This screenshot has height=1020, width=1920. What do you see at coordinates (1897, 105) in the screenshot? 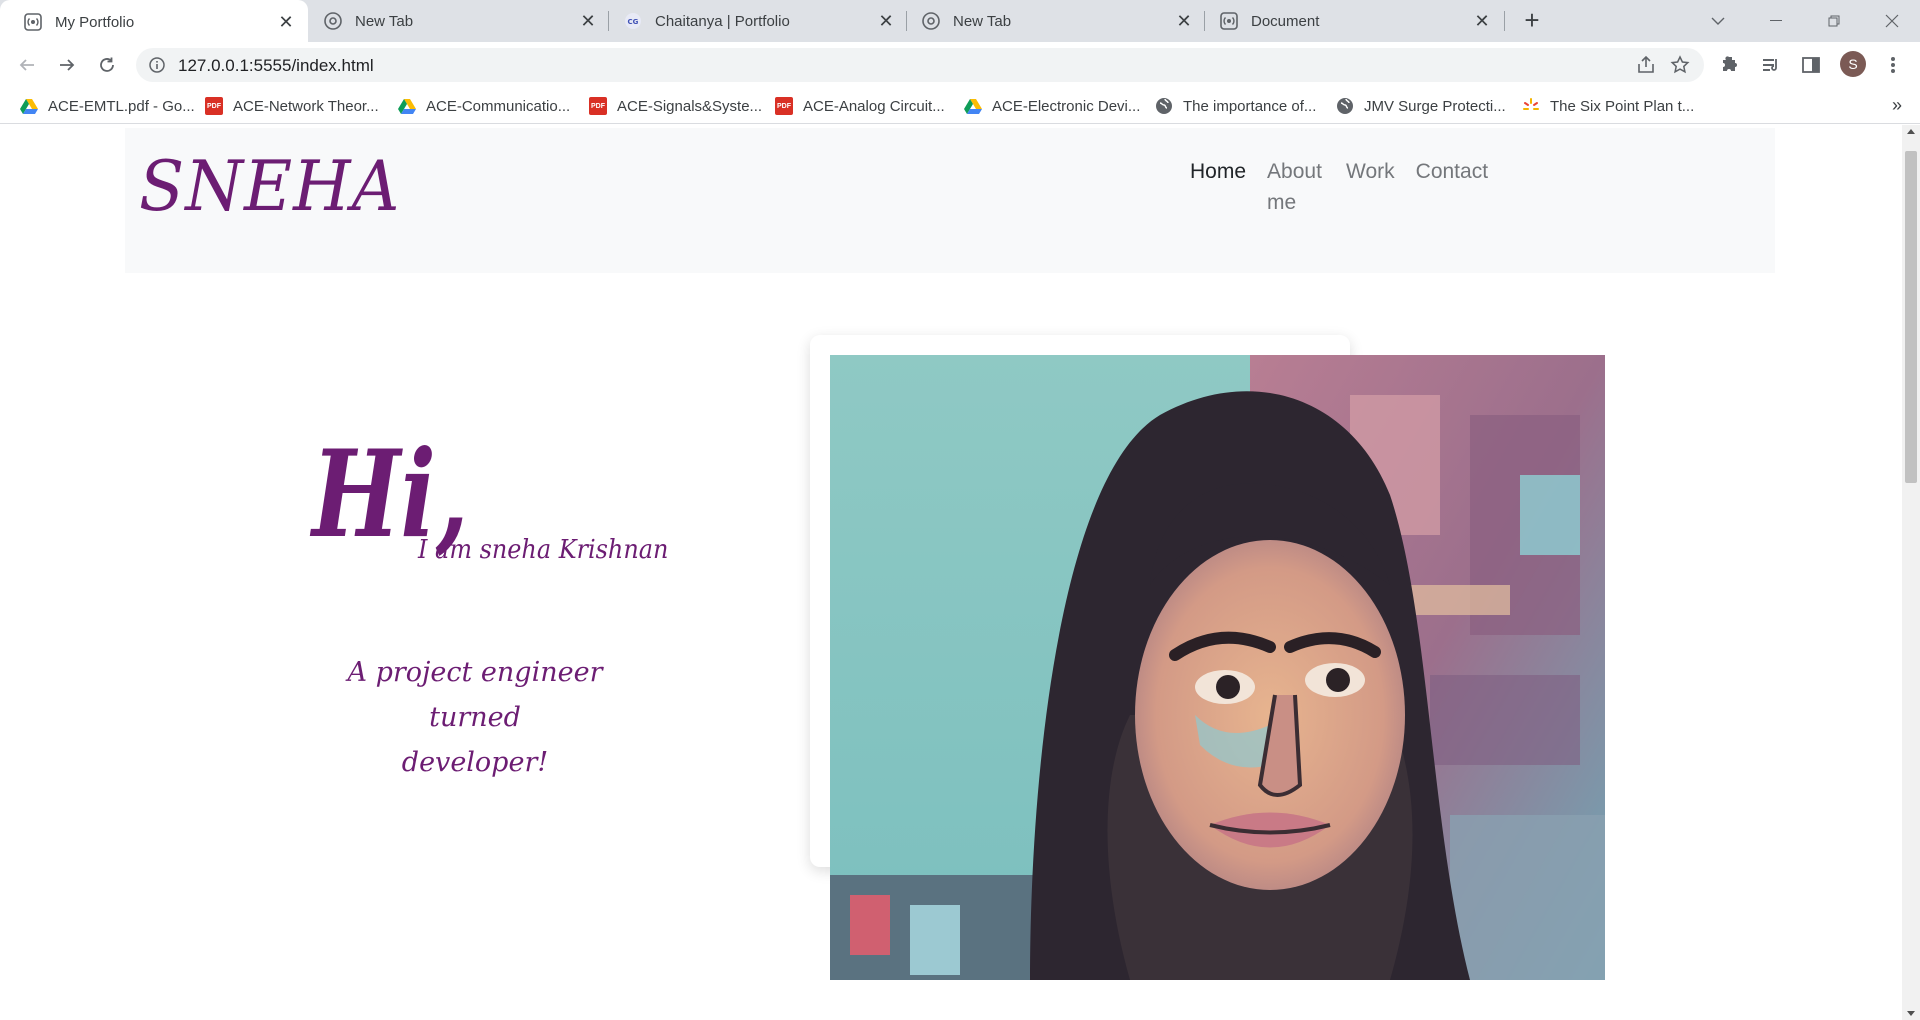
I see `bookmarks-overflow-button: »` at bounding box center [1897, 105].